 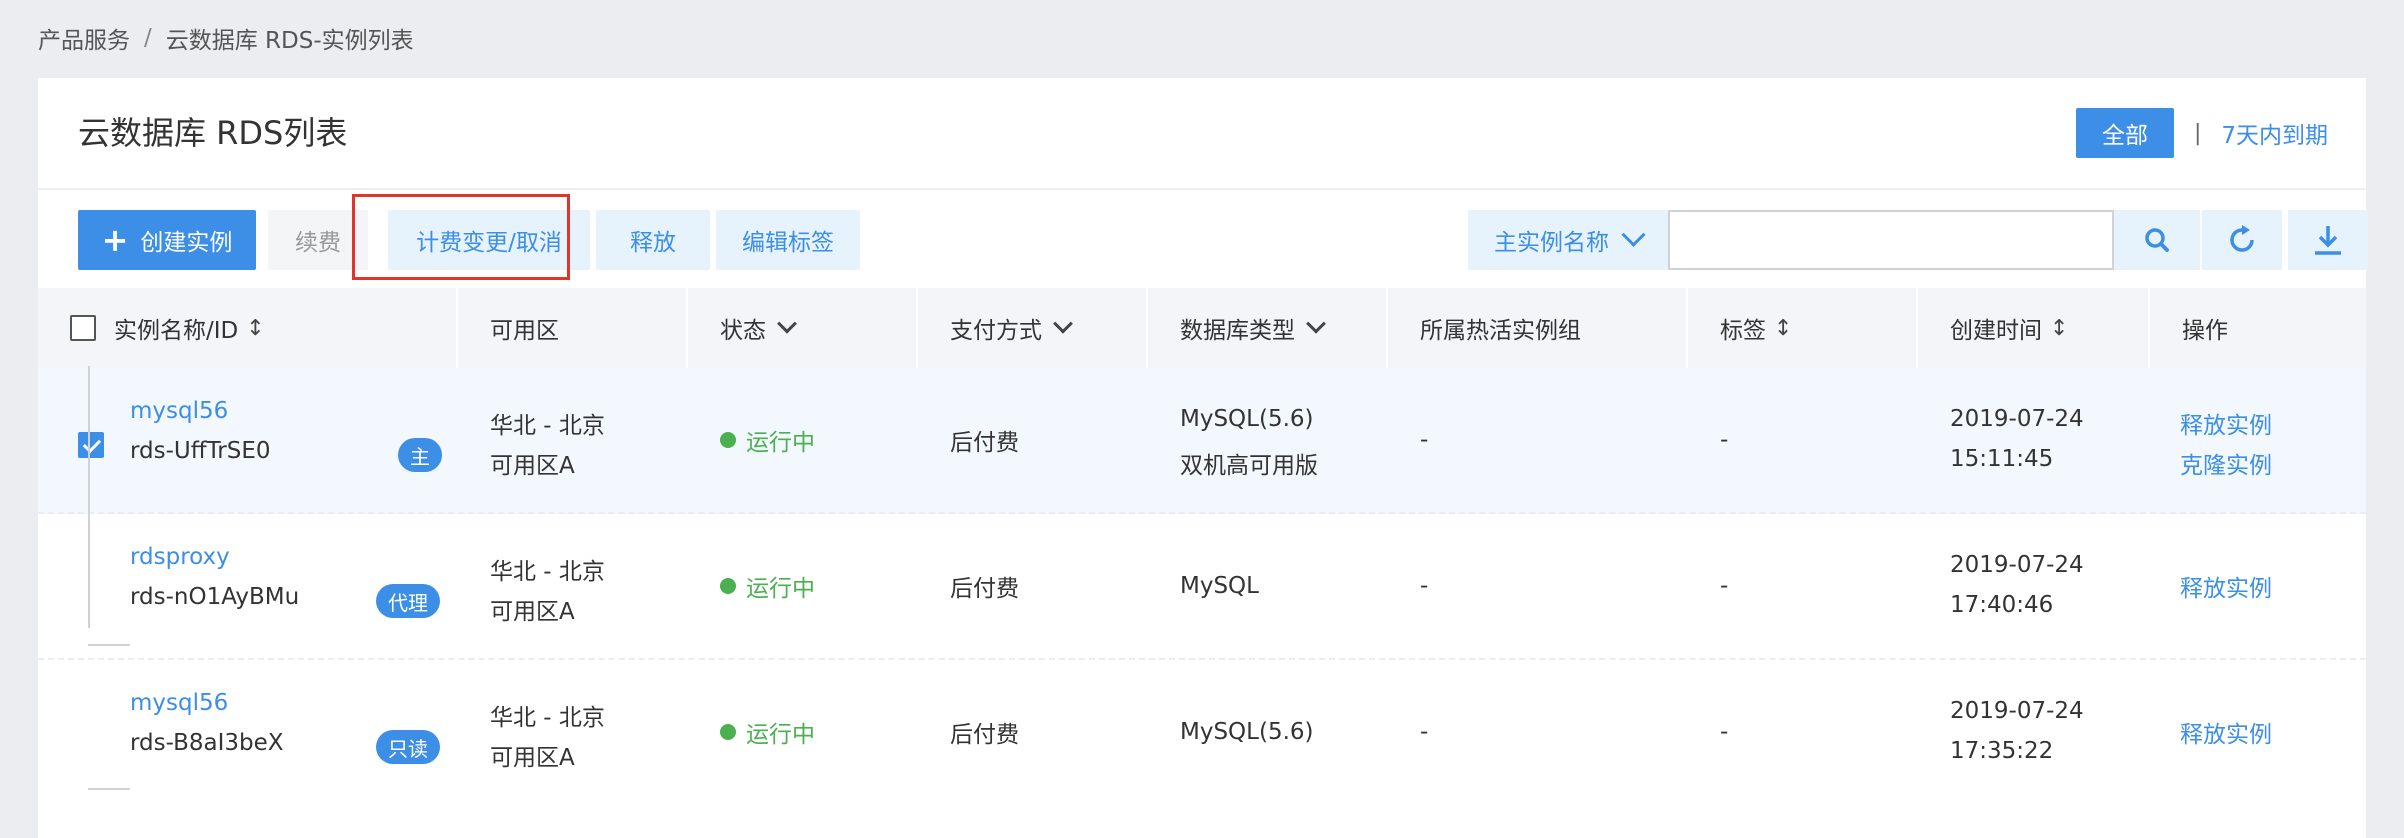 What do you see at coordinates (1202, 134) in the screenshot?
I see `panel-header: 云数据库 RDS列表 全部 | 7天内到期` at bounding box center [1202, 134].